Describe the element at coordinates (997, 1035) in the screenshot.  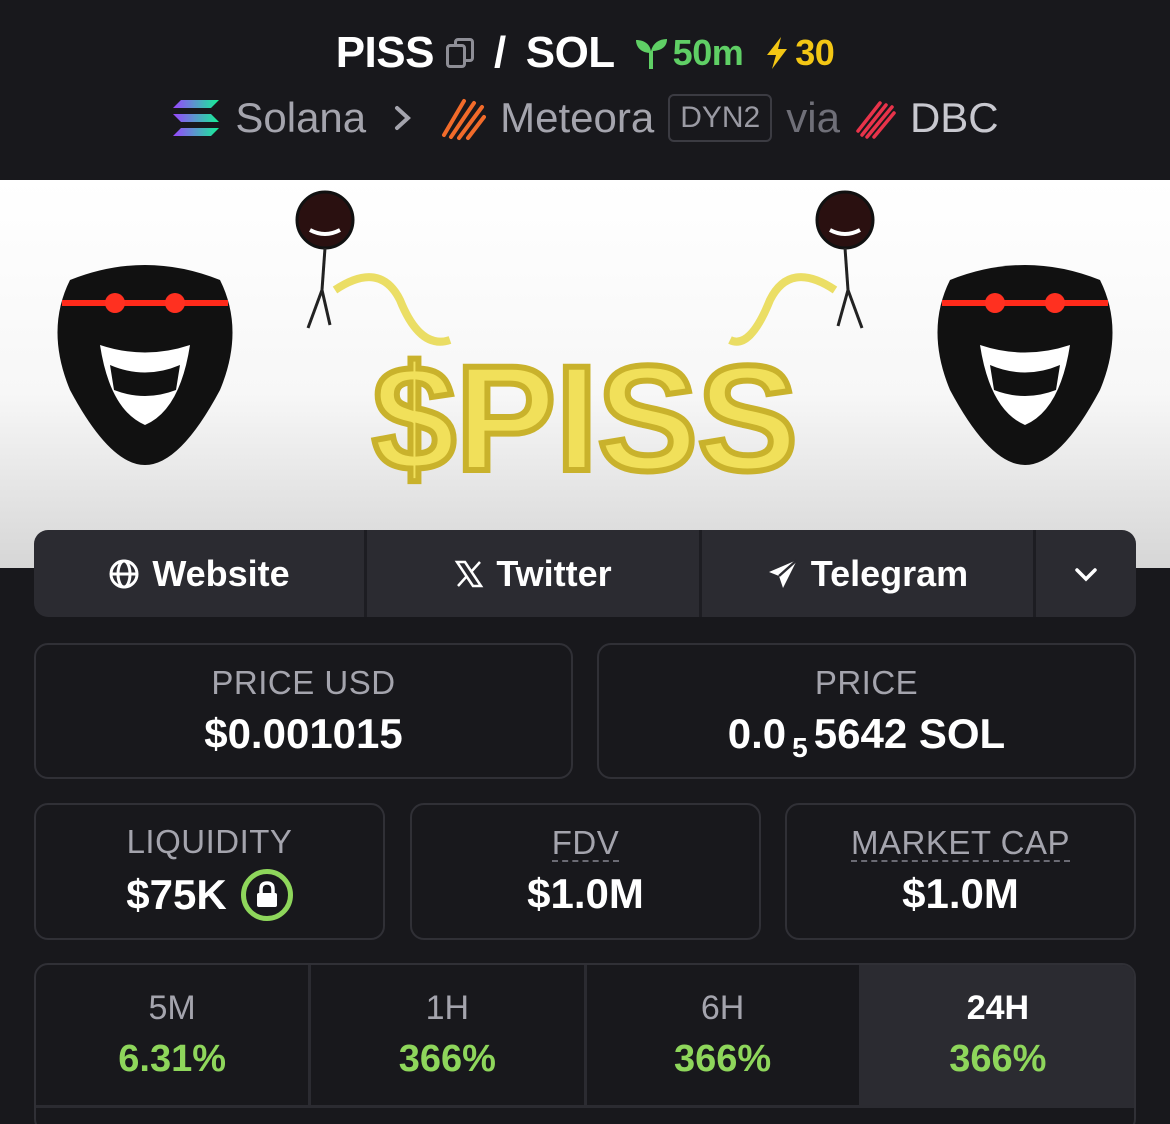
I see `tab-24h: 24H 366%` at that location.